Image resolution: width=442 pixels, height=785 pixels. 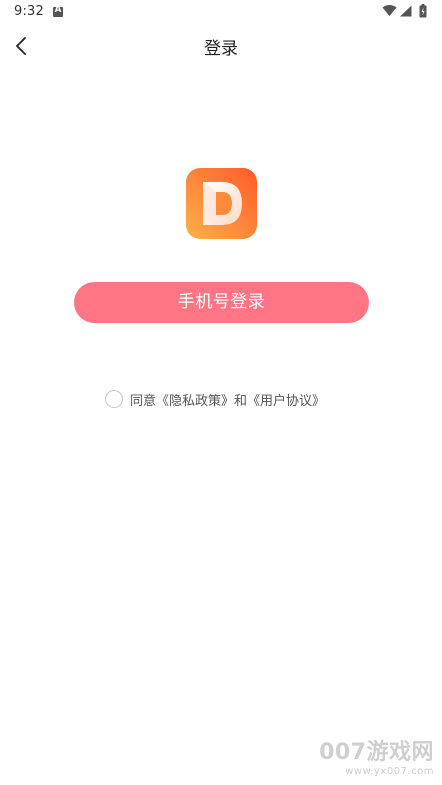 I want to click on watermark-url: www.yx007.com, so click(x=389, y=771).